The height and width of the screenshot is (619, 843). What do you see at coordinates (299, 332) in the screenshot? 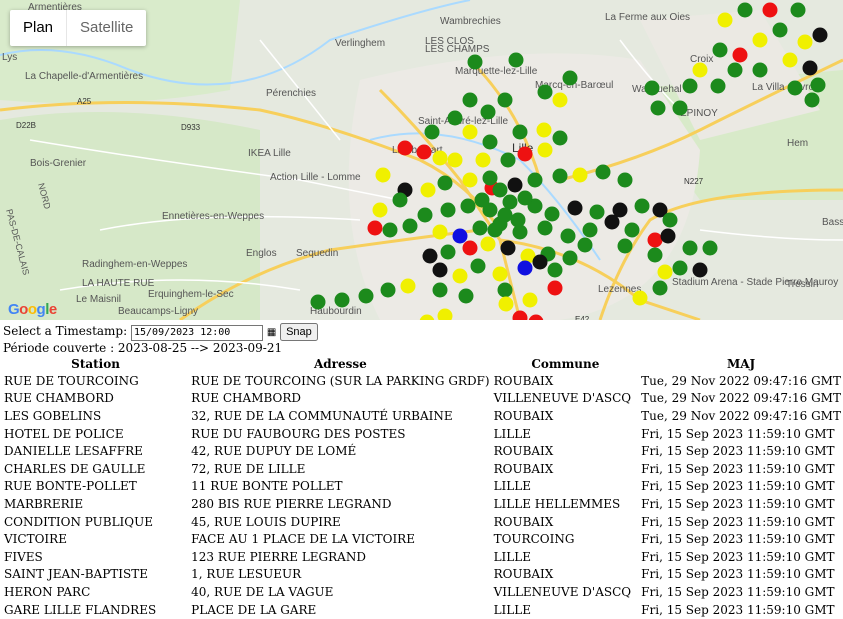
I see `snap-button: Snap` at bounding box center [299, 332].